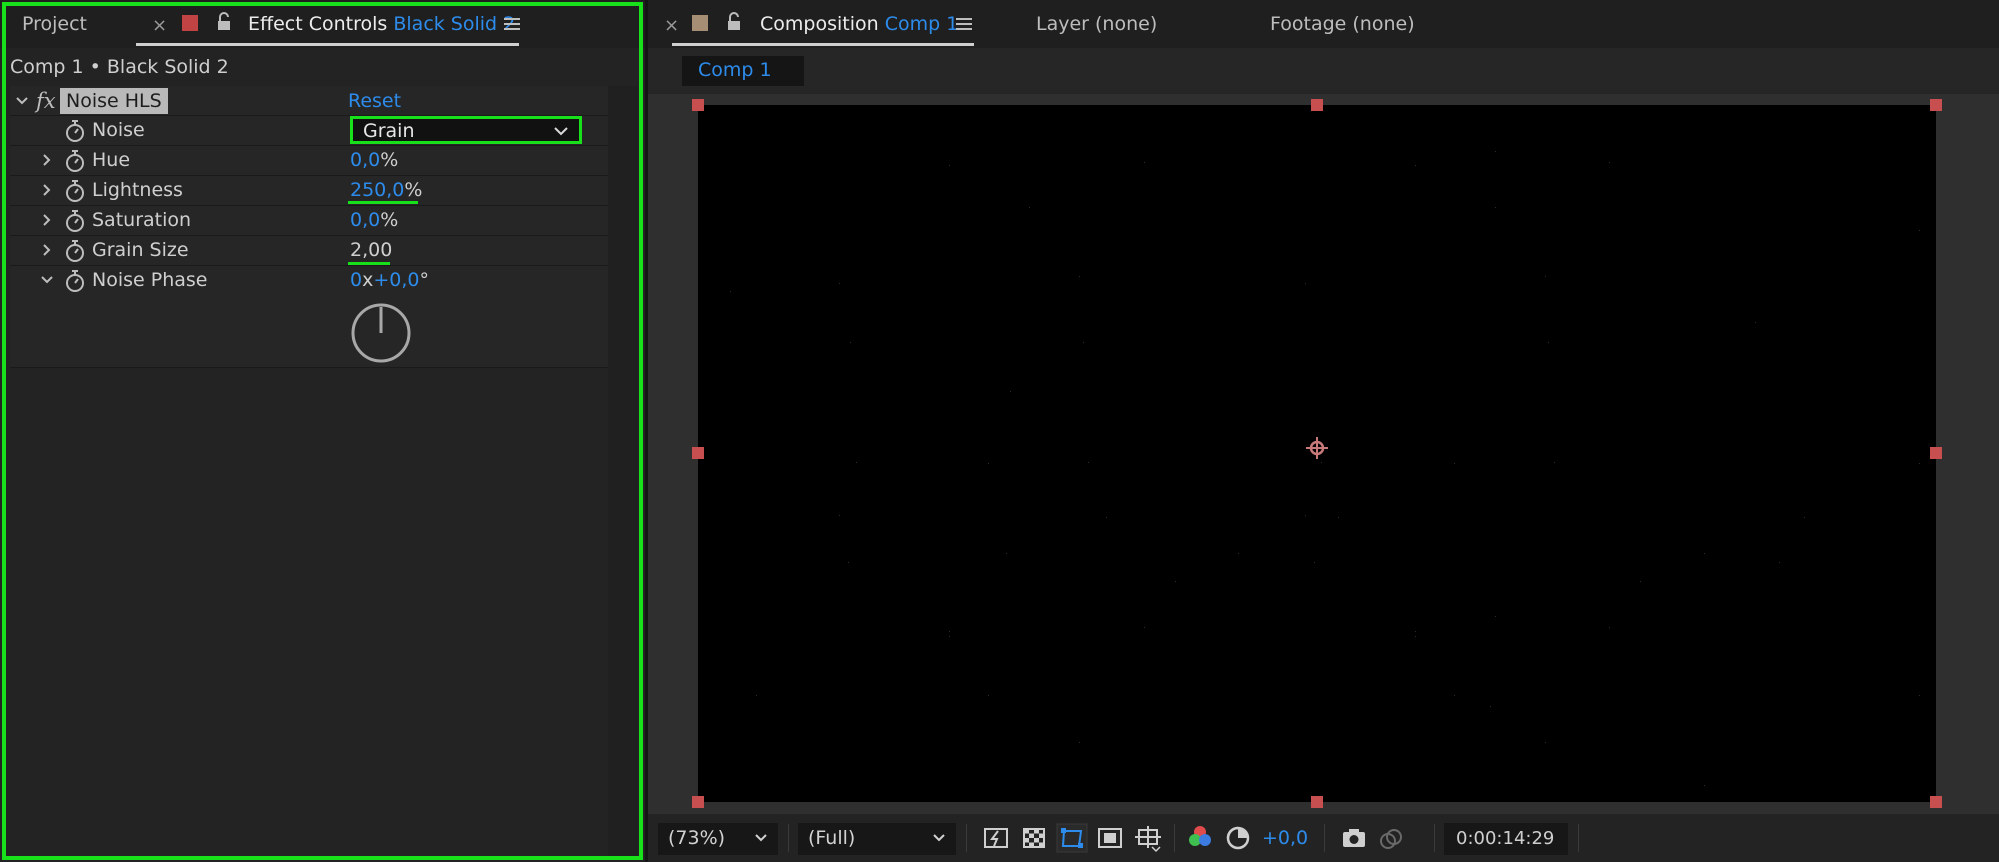 The width and height of the screenshot is (1999, 862). I want to click on property-label-lightness: Lightness, so click(137, 190).